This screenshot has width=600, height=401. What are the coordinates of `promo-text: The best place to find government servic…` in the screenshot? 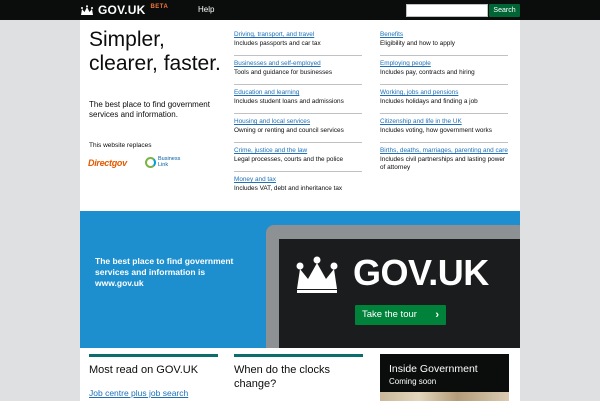 It's located at (164, 272).